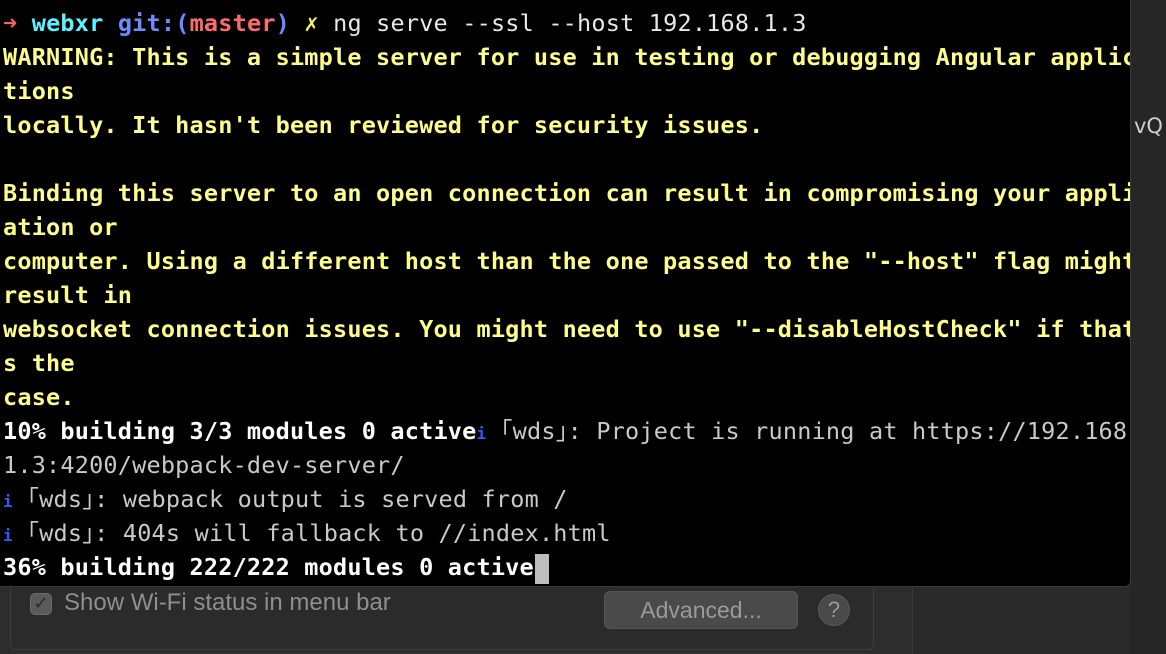 This screenshot has height=654, width=1166. Describe the element at coordinates (41, 604) in the screenshot. I see `wifi-status-checkbox: ✓` at that location.